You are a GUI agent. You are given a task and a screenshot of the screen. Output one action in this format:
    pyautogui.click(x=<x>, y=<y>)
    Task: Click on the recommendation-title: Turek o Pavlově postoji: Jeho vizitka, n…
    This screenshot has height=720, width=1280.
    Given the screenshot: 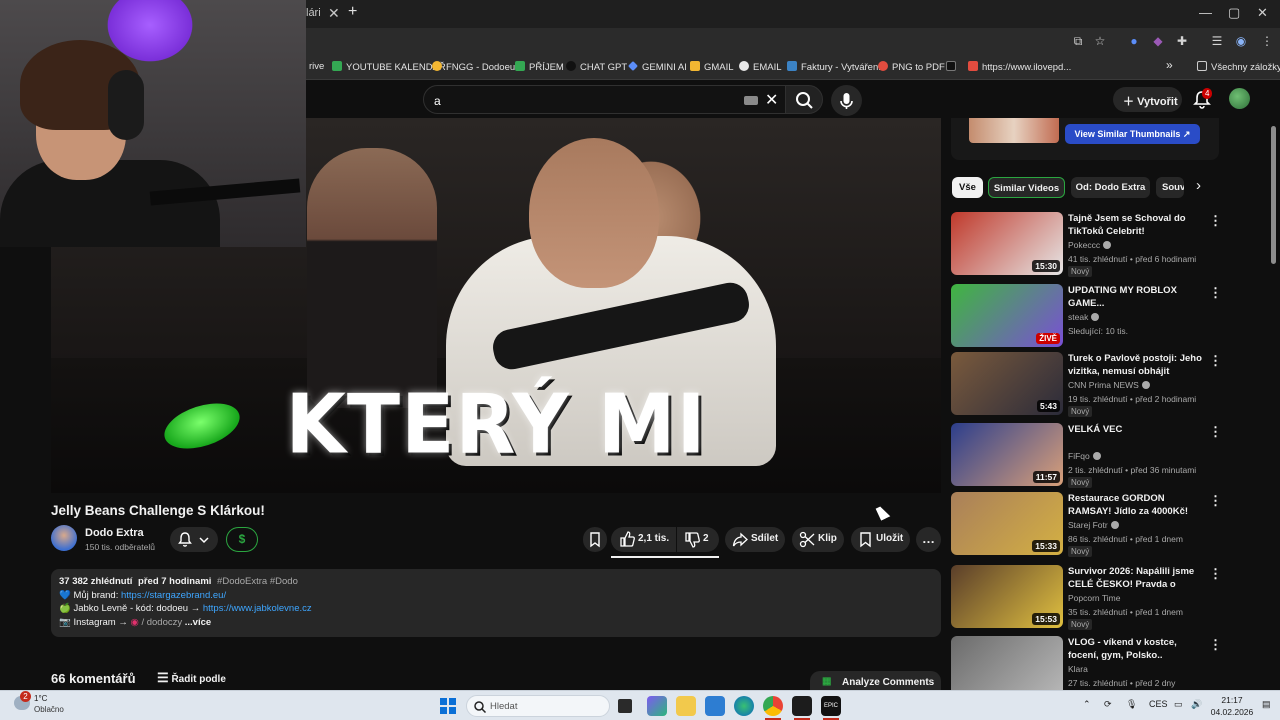 What is the action you would take?
    pyautogui.click(x=1137, y=365)
    